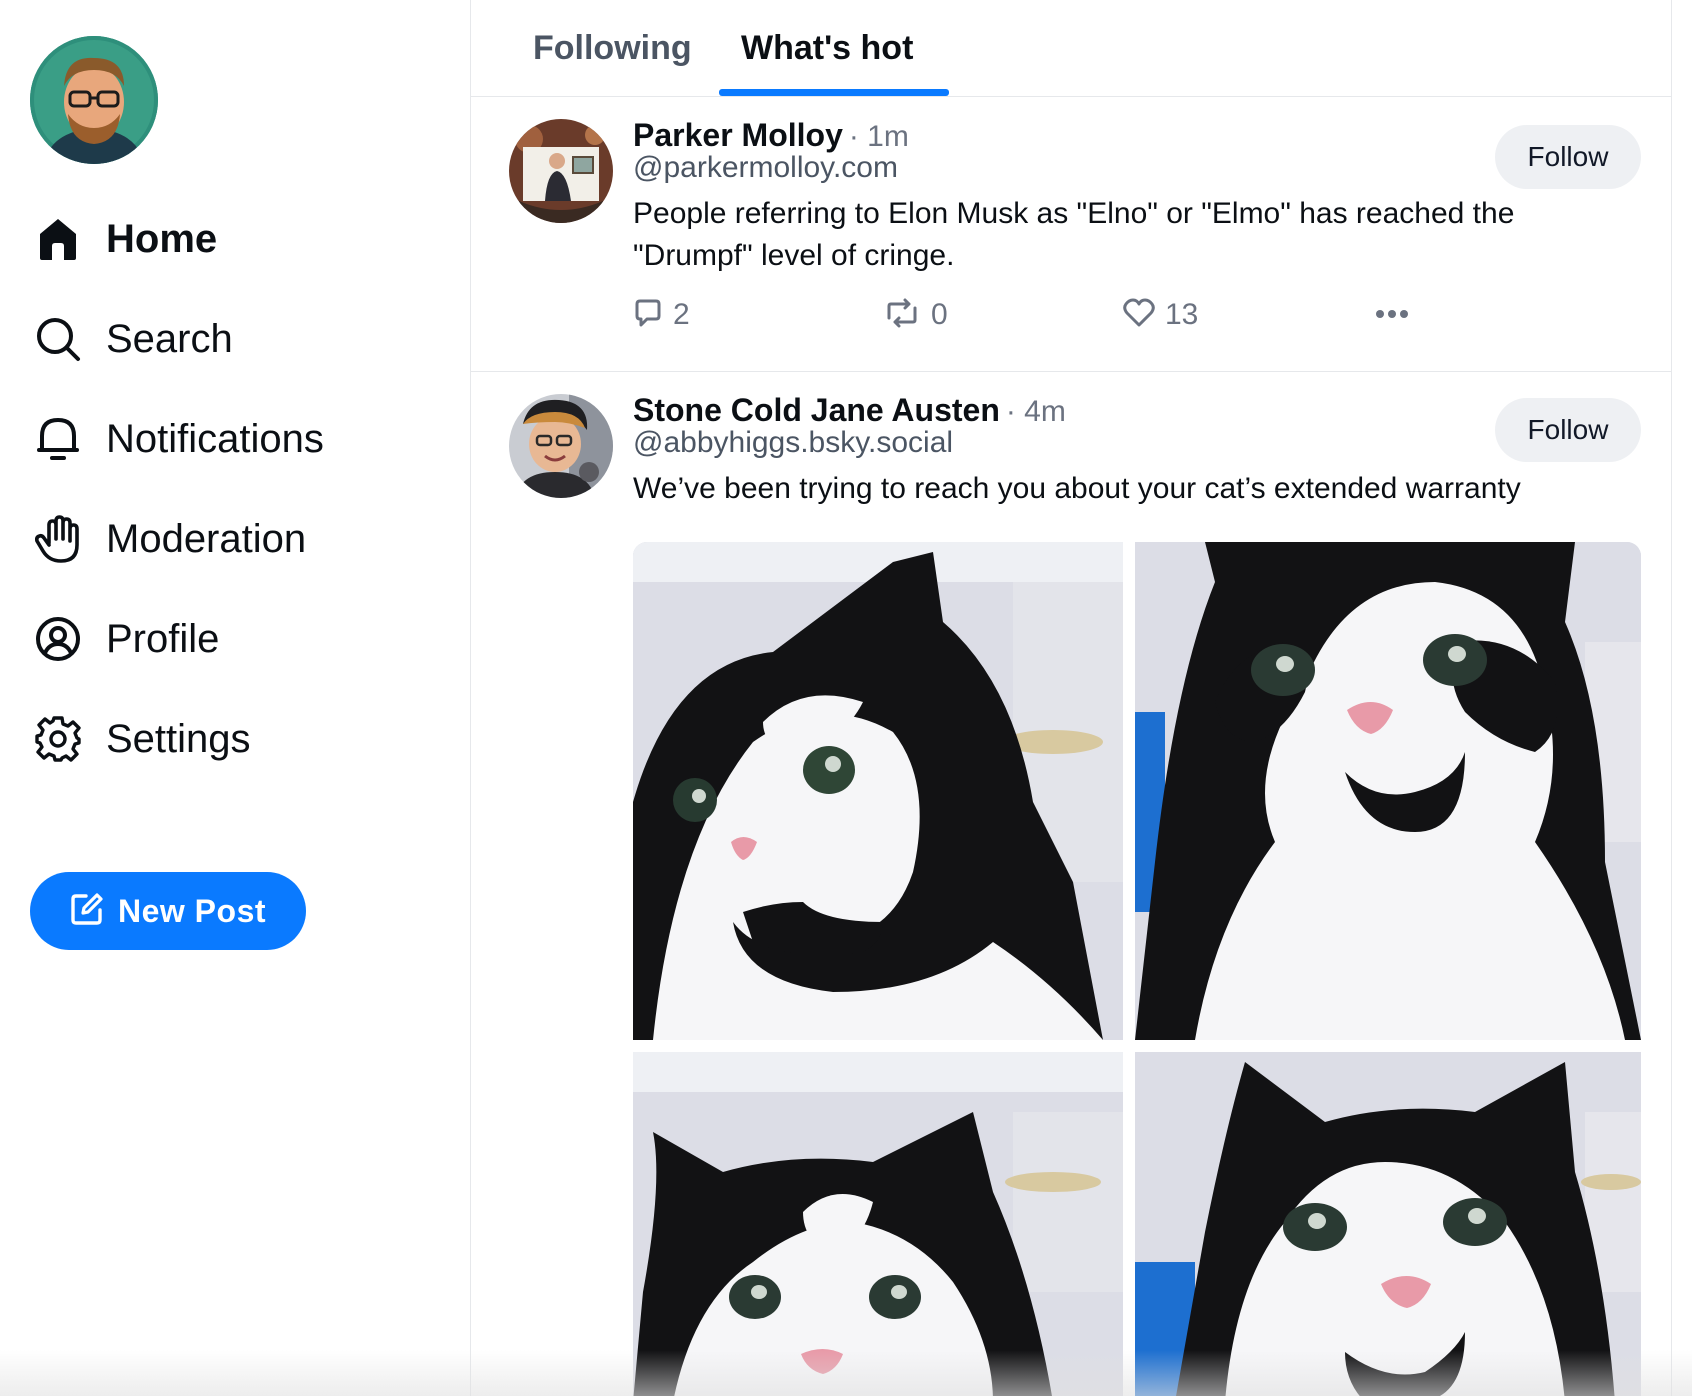 Image resolution: width=1692 pixels, height=1396 pixels. I want to click on active-tab-indicator, so click(834, 92).